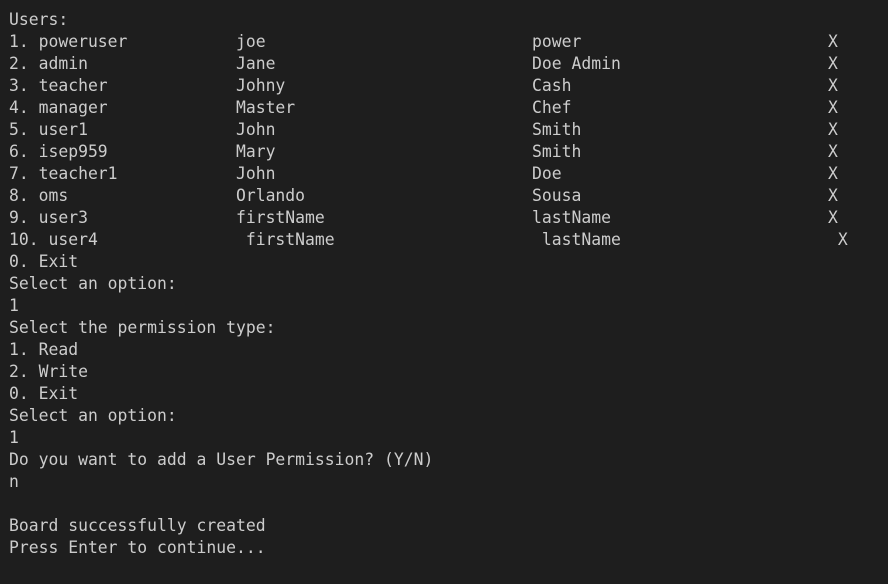 The height and width of the screenshot is (584, 888). I want to click on terminal-line-user-input-3: n, so click(14, 481).